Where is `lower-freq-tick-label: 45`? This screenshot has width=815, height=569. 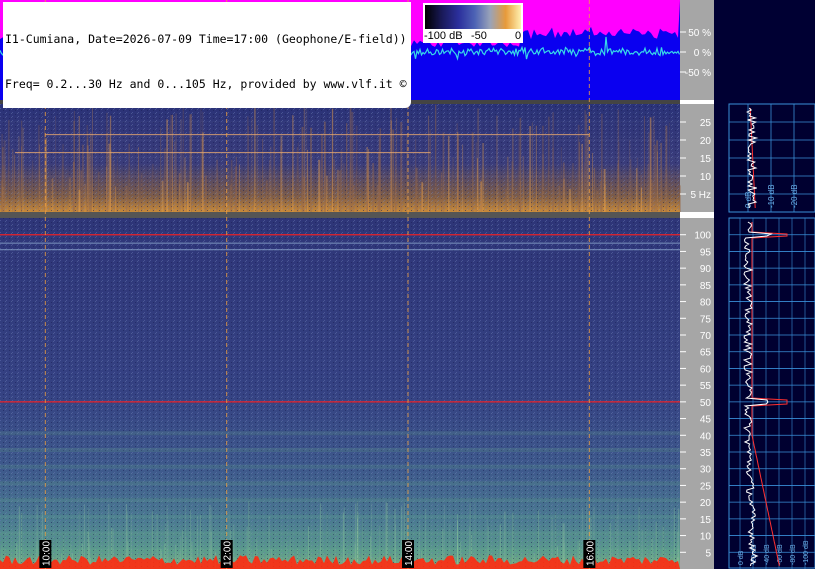
lower-freq-tick-label: 45 is located at coordinates (706, 420).